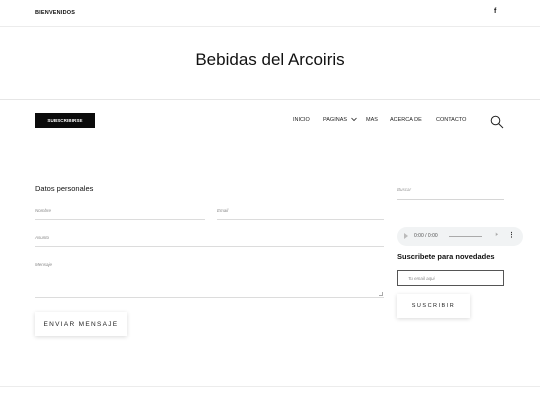 This screenshot has height=405, width=540. What do you see at coordinates (209, 241) in the screenshot?
I see `subject-field: Asunto` at bounding box center [209, 241].